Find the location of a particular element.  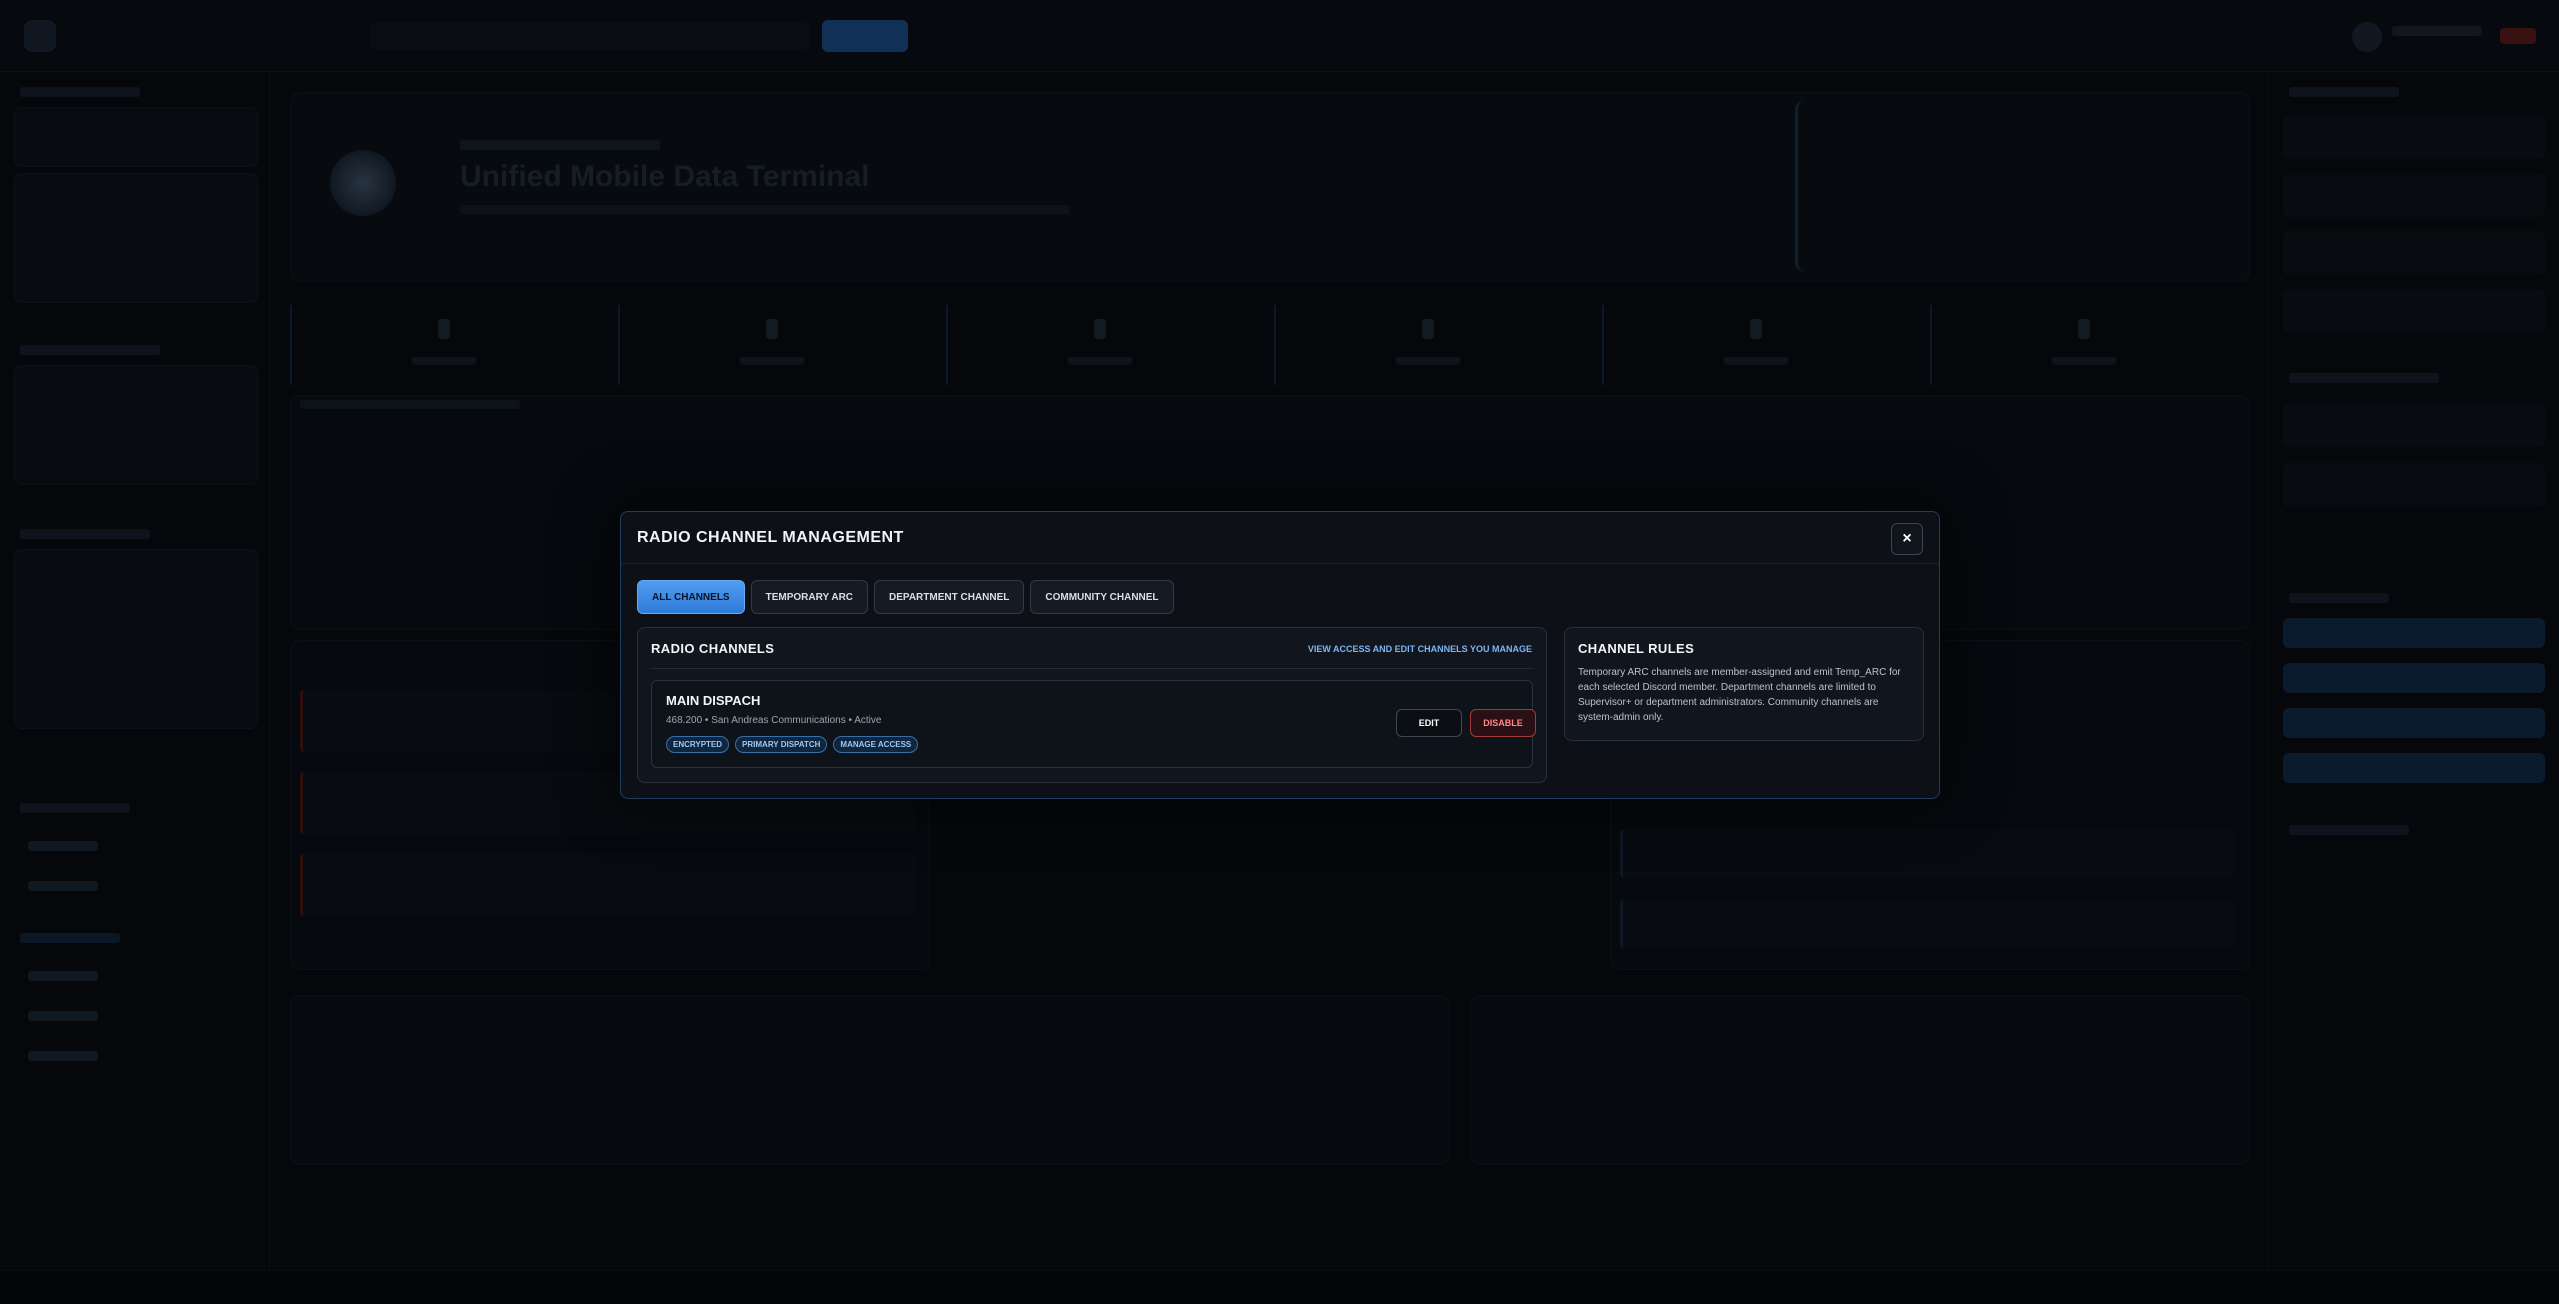

modal-title: RADIO CHANNEL MANAGEMENT is located at coordinates (770, 537).